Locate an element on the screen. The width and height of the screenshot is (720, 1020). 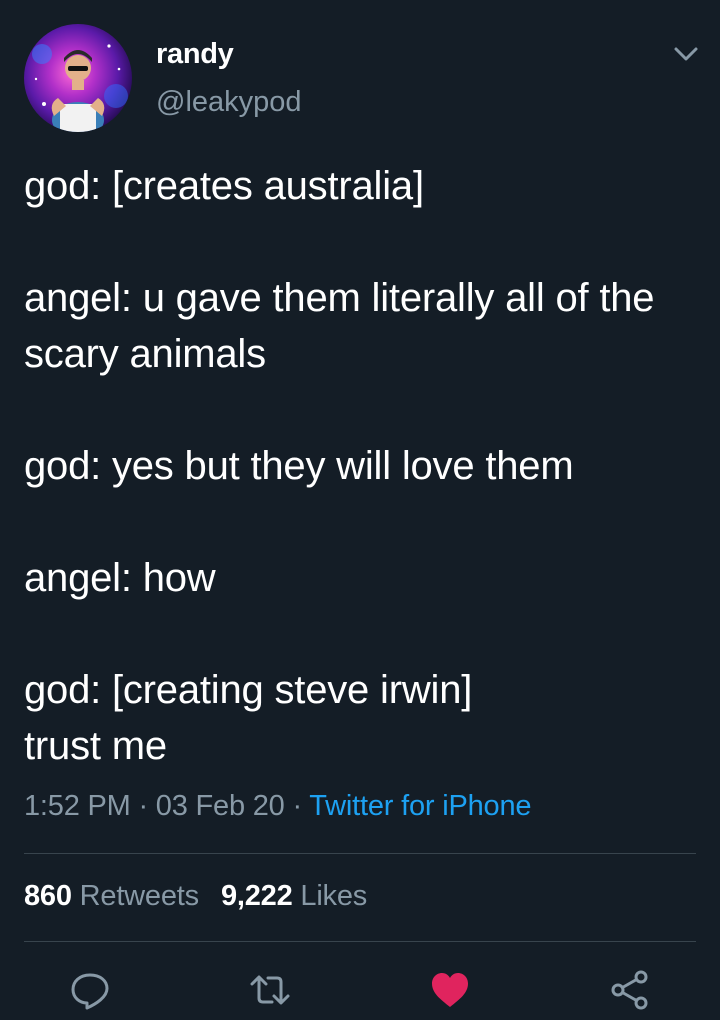
share-button is located at coordinates (630, 990).